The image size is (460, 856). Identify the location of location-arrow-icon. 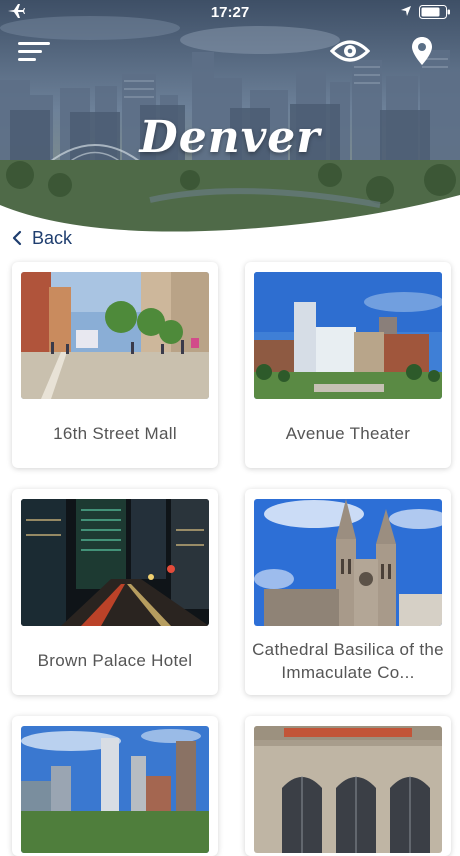
(406, 11).